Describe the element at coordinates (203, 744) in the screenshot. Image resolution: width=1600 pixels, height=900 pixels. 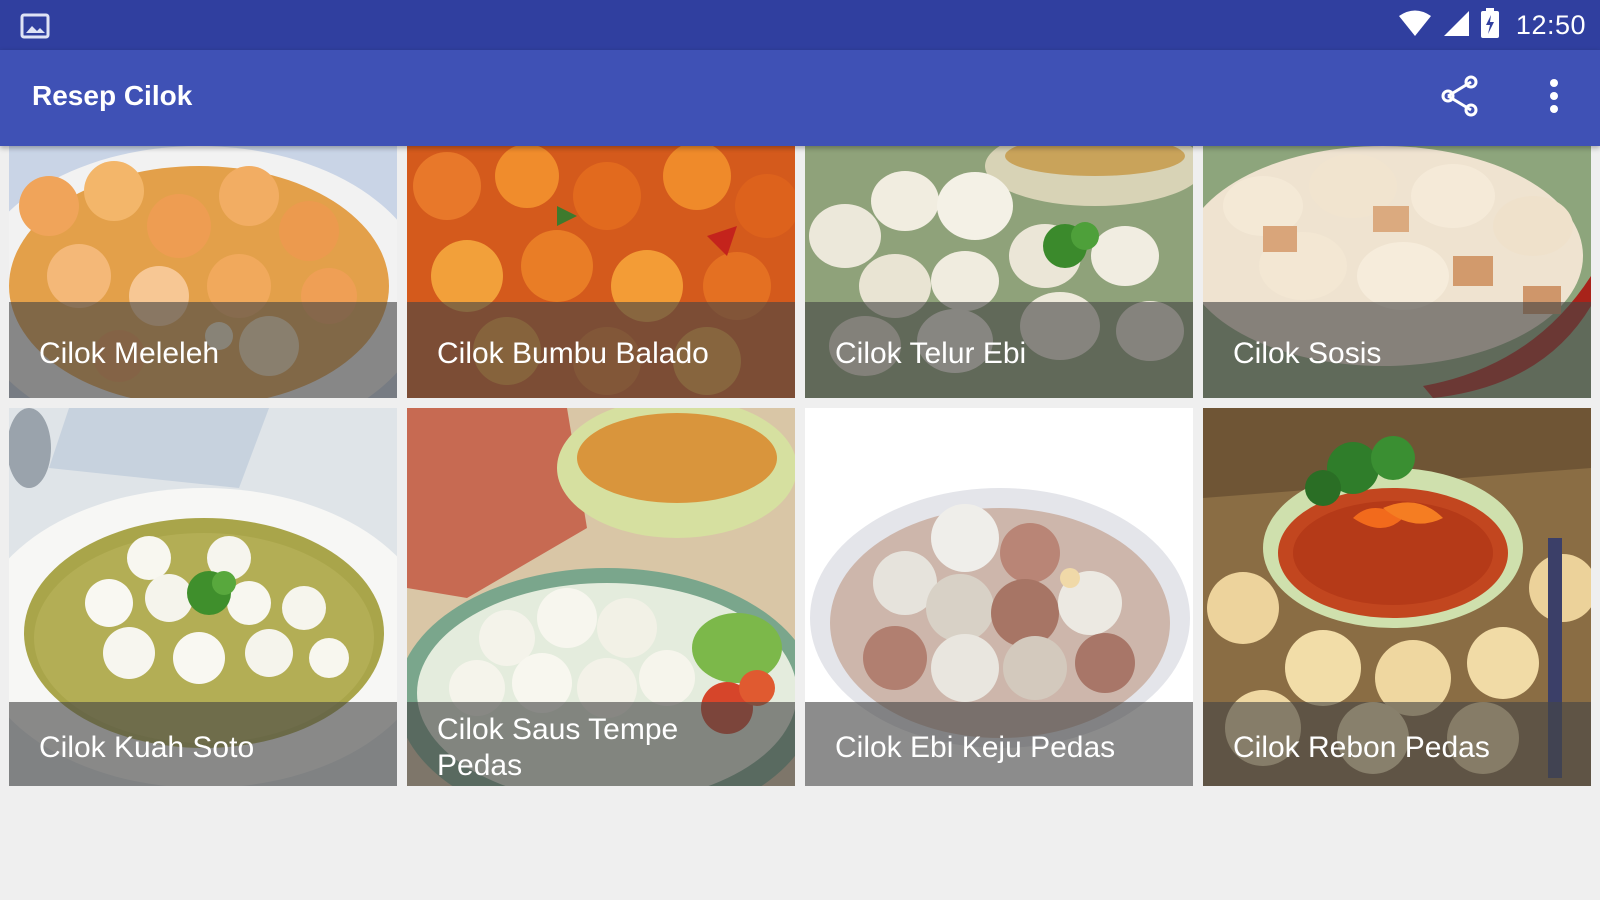
I see `recipe-title: Cilok Kuah Soto` at that location.